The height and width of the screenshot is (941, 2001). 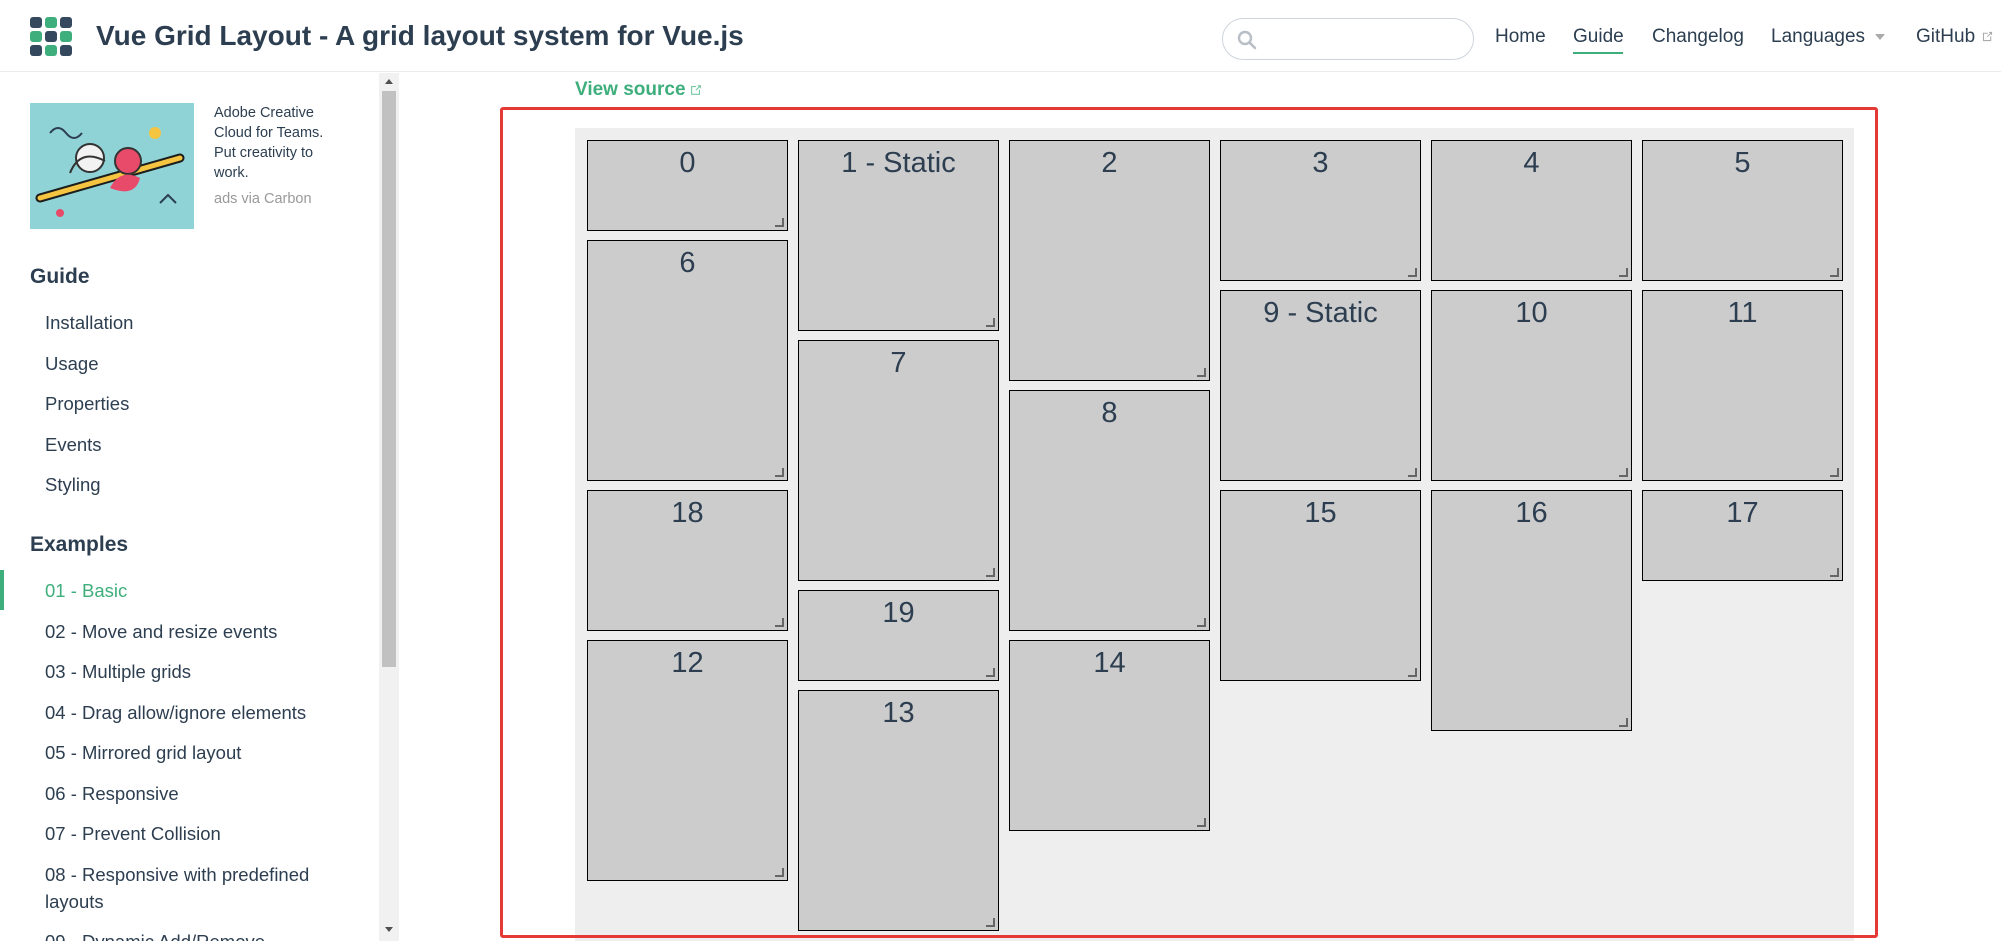 I want to click on sidebar-item-03-multiple-grids: 03 - Multiple grids, so click(x=118, y=671).